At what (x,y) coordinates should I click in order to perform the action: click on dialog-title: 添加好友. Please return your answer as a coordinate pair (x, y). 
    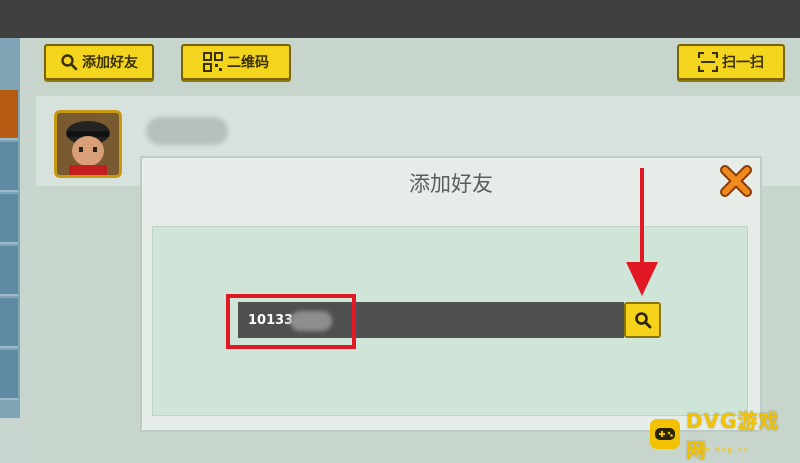
    Looking at the image, I should click on (451, 184).